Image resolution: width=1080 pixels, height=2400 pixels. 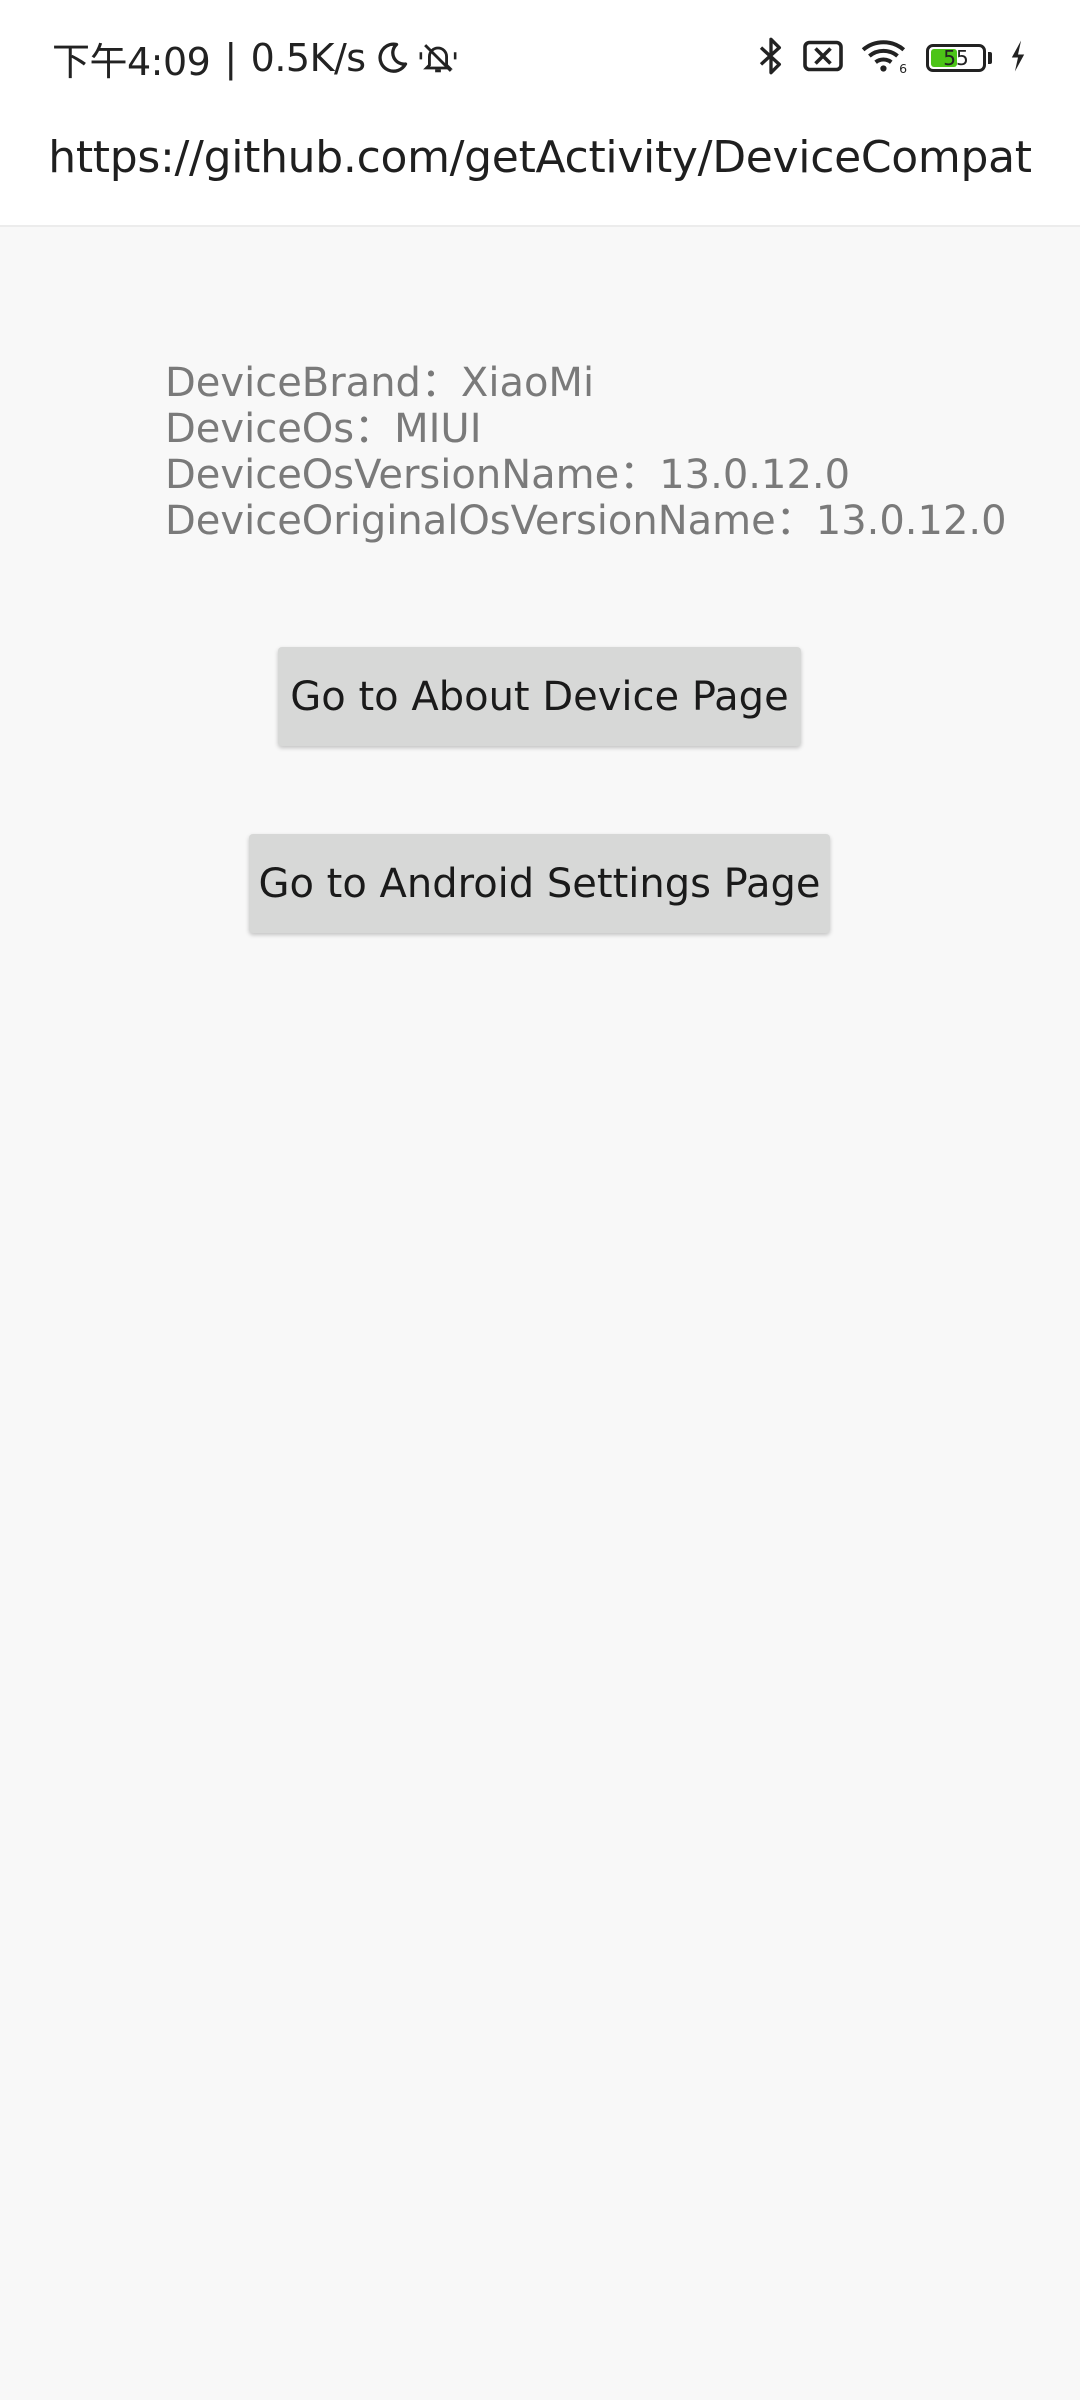 I want to click on device-os-version-text: DeviceOsVersionName：13.0.12.0, so click(x=508, y=475).